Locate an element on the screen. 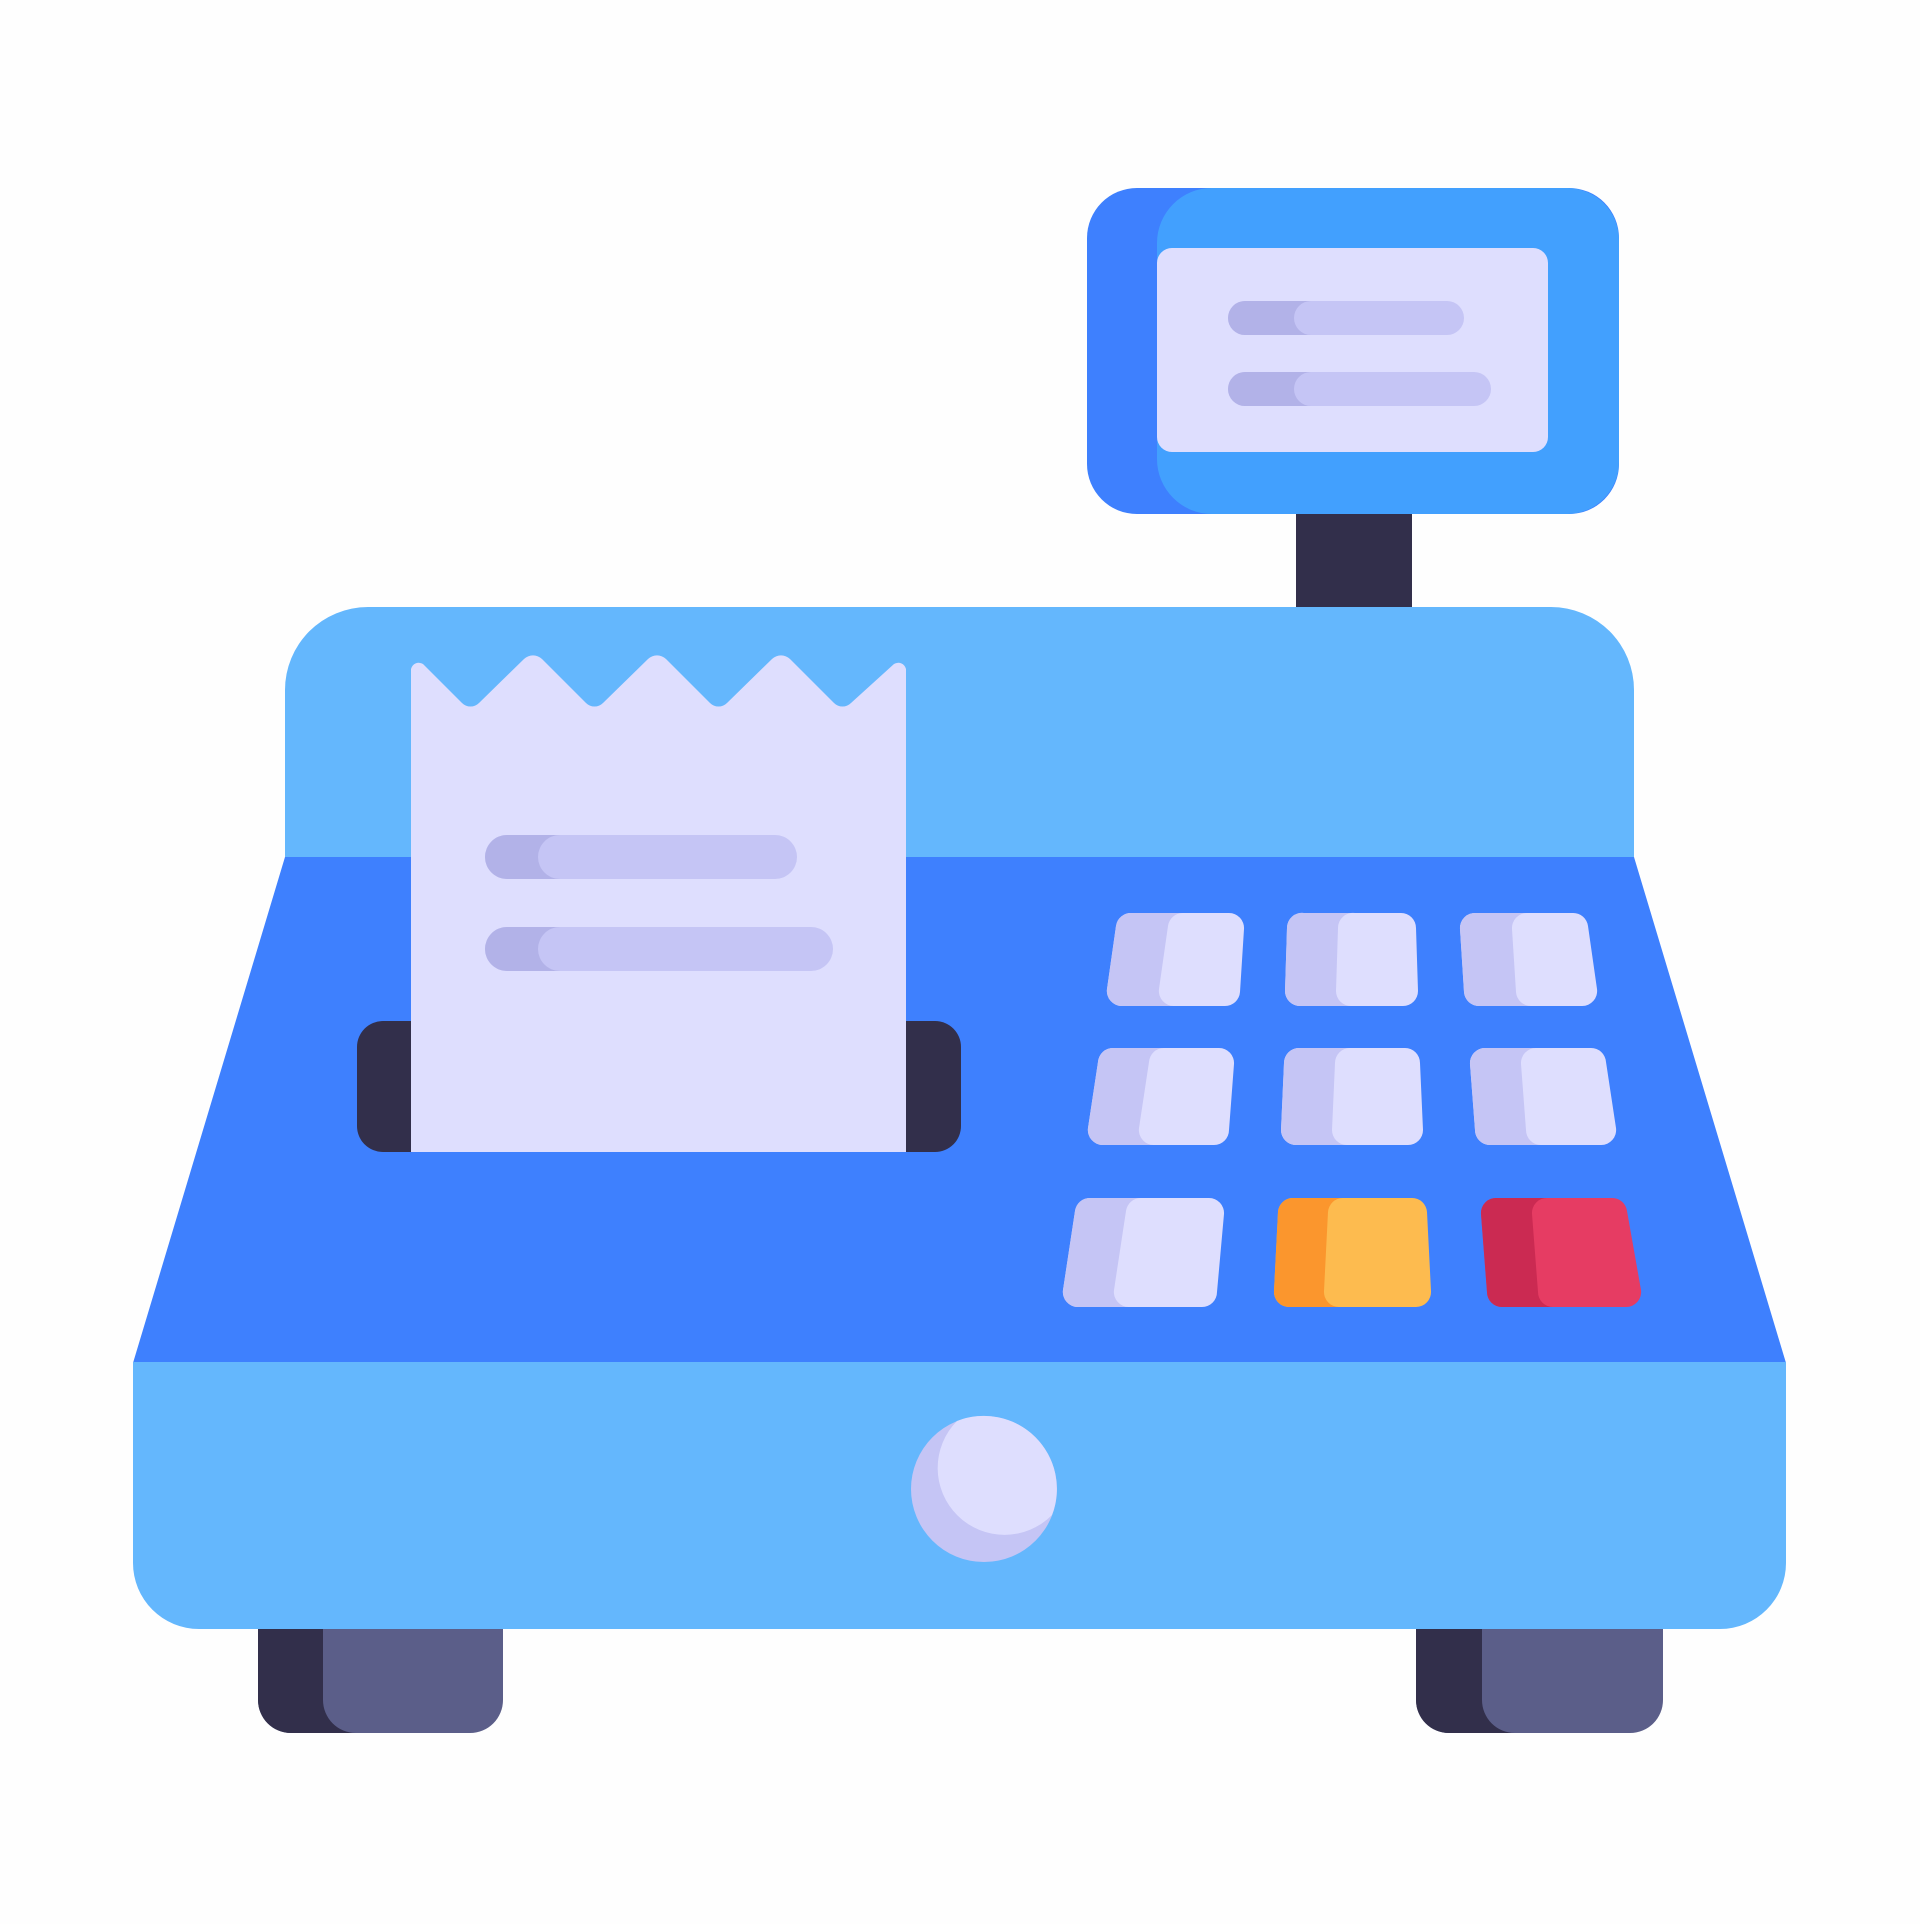 The image size is (1920, 1924). customer-display is located at coordinates (1353, 351).